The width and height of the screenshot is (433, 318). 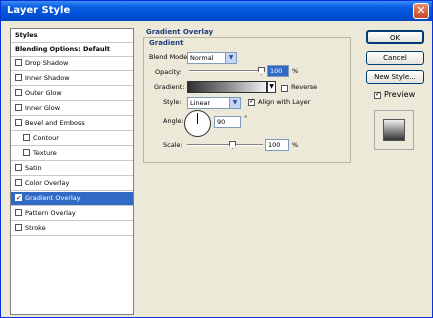 I want to click on ok-button: OK, so click(x=395, y=37).